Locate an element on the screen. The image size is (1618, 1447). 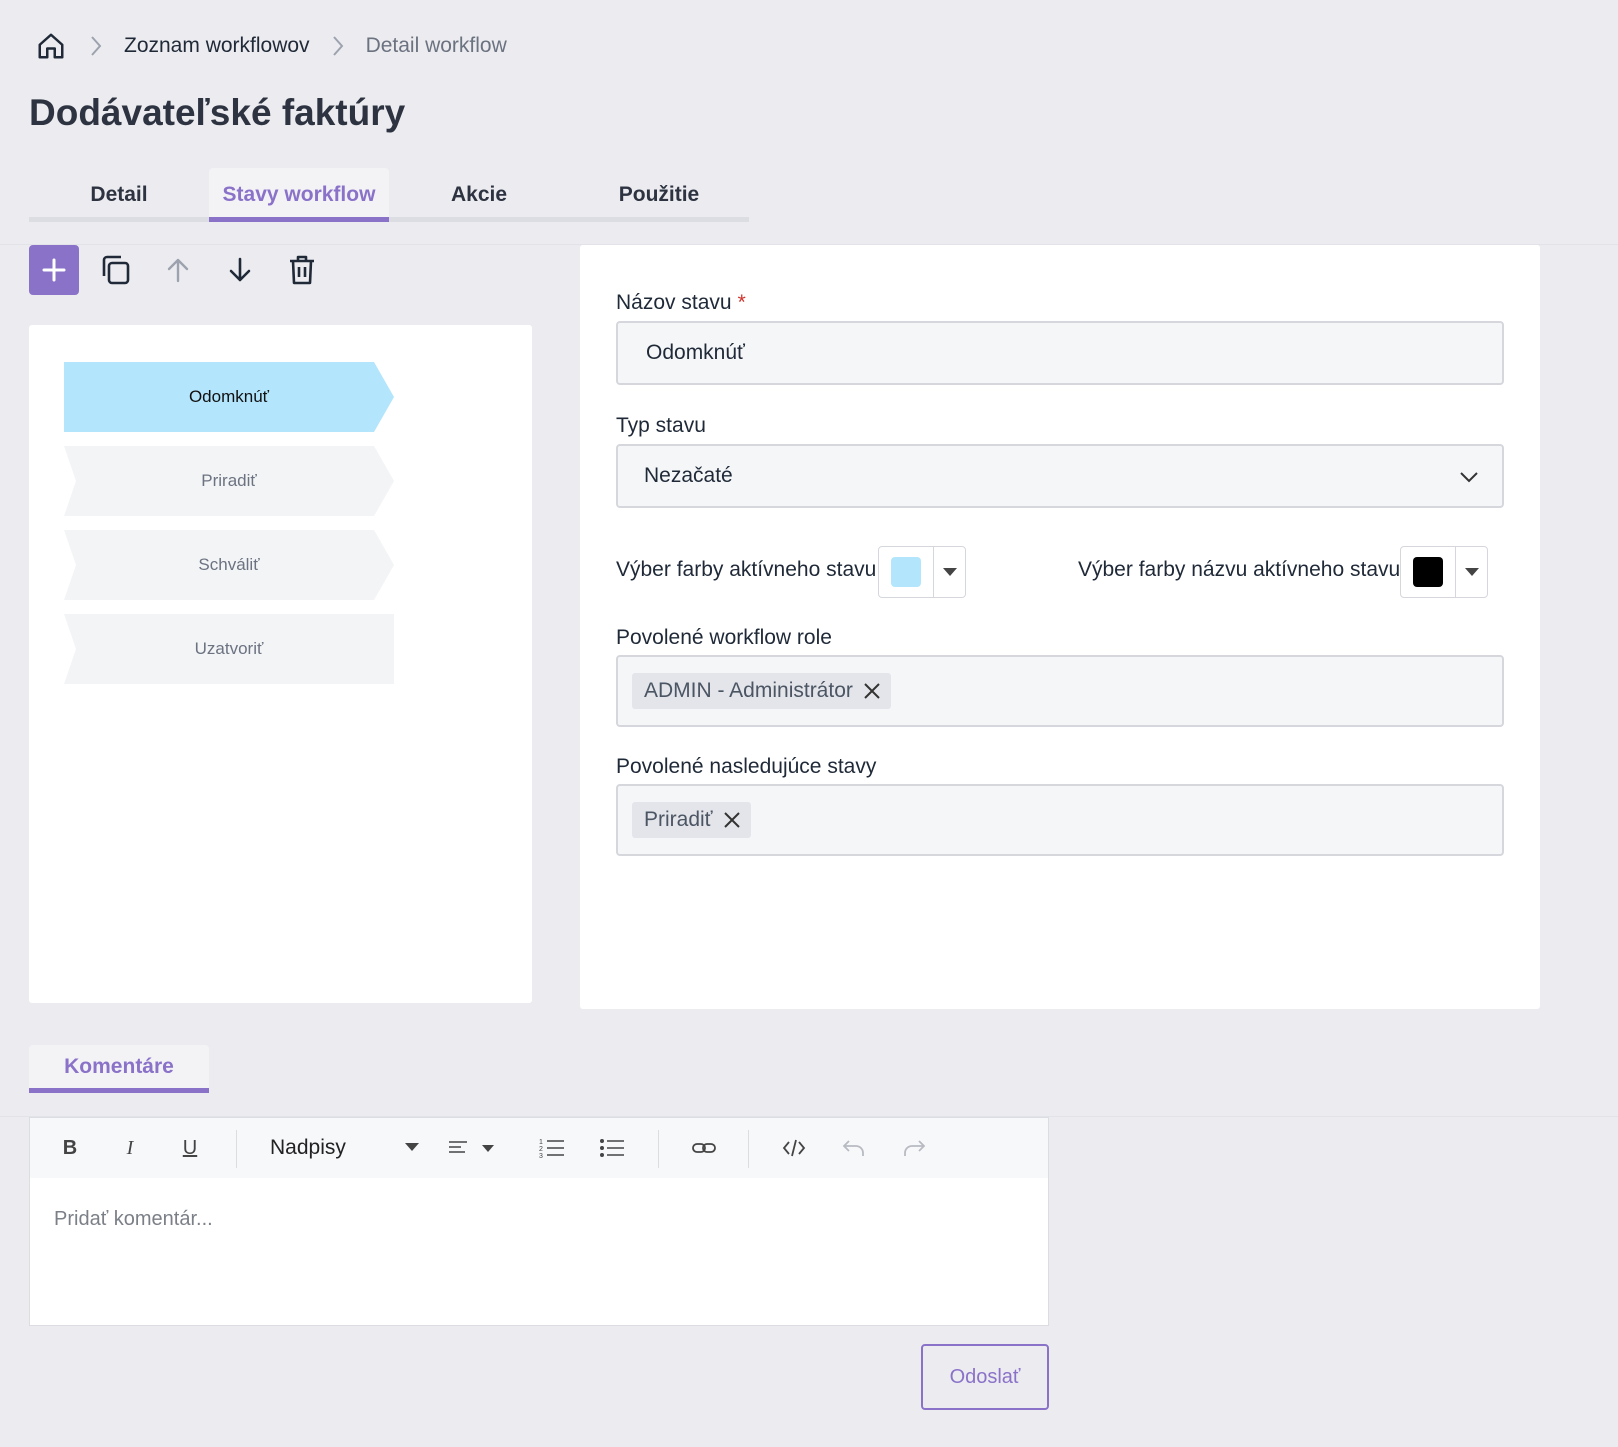
add-state-button is located at coordinates (54, 270).